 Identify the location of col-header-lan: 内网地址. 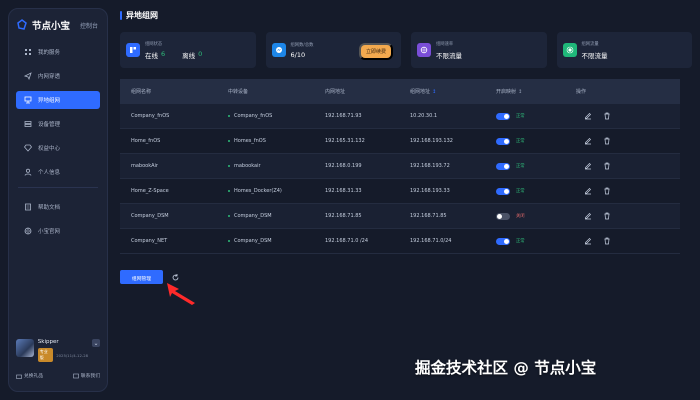
(367, 91).